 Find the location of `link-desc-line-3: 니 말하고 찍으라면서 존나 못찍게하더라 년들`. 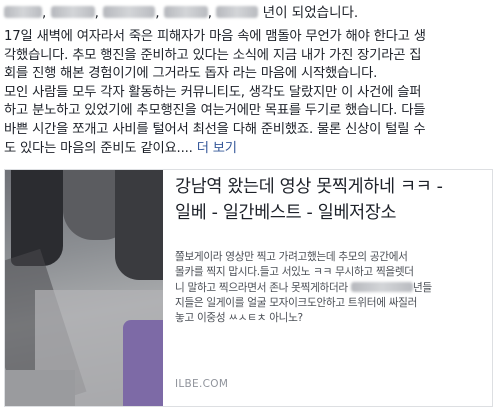

link-desc-line-3: 니 말하고 찍으라면서 존나 못찍게하더라 년들 is located at coordinates (331, 288).